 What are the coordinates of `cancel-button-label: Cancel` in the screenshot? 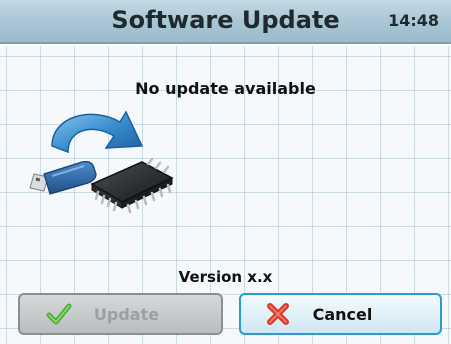 It's located at (342, 314).